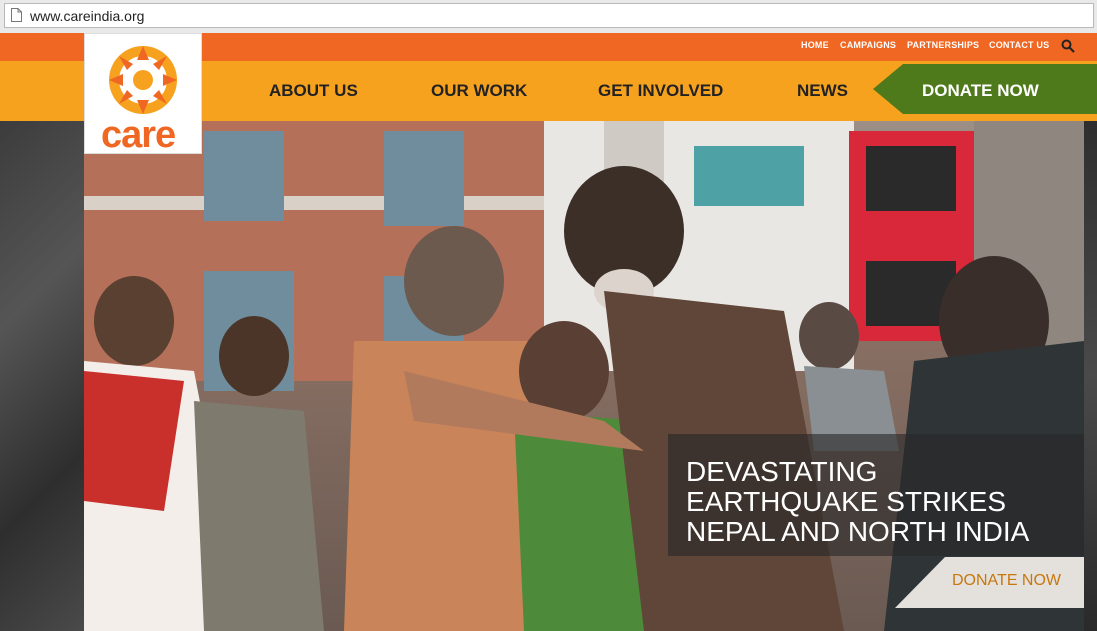 The height and width of the screenshot is (631, 1097). I want to click on search-icon, so click(1068, 46).